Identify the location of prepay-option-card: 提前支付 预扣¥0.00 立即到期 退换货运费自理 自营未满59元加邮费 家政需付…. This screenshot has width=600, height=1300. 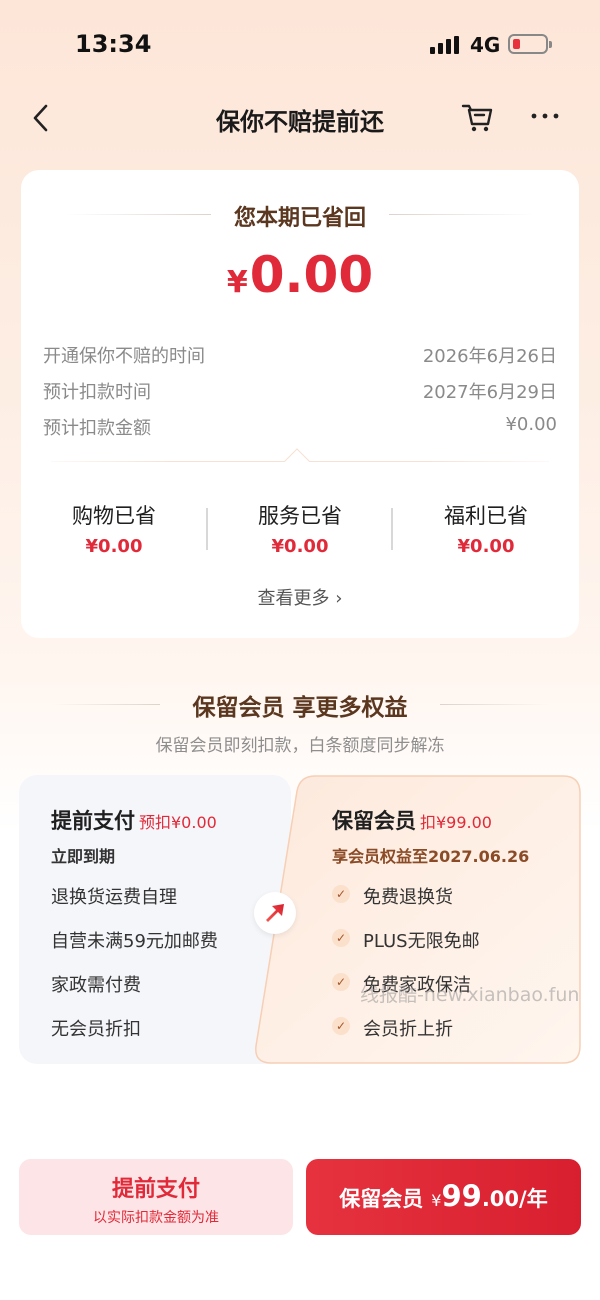
(155, 919).